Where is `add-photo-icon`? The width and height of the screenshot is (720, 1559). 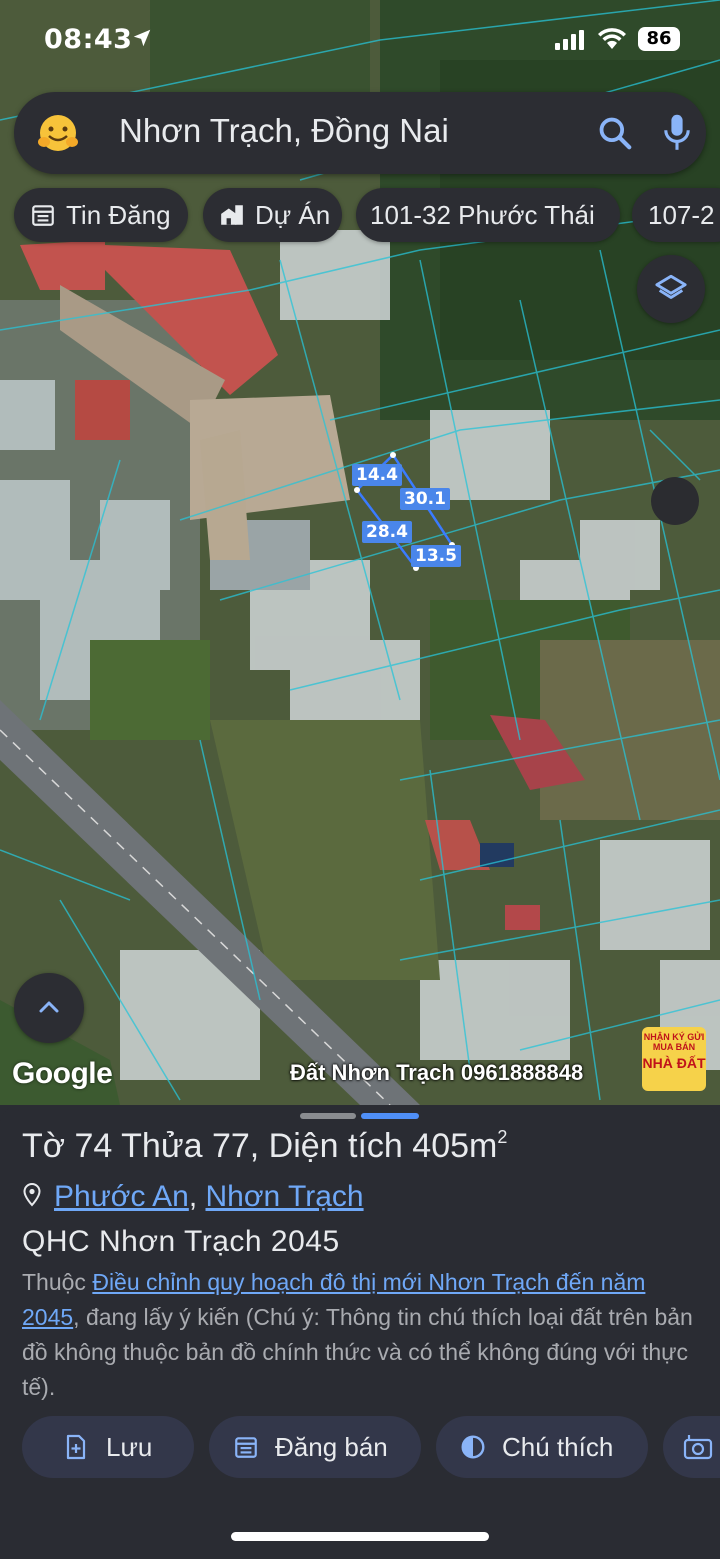
add-photo-icon is located at coordinates (698, 1447).